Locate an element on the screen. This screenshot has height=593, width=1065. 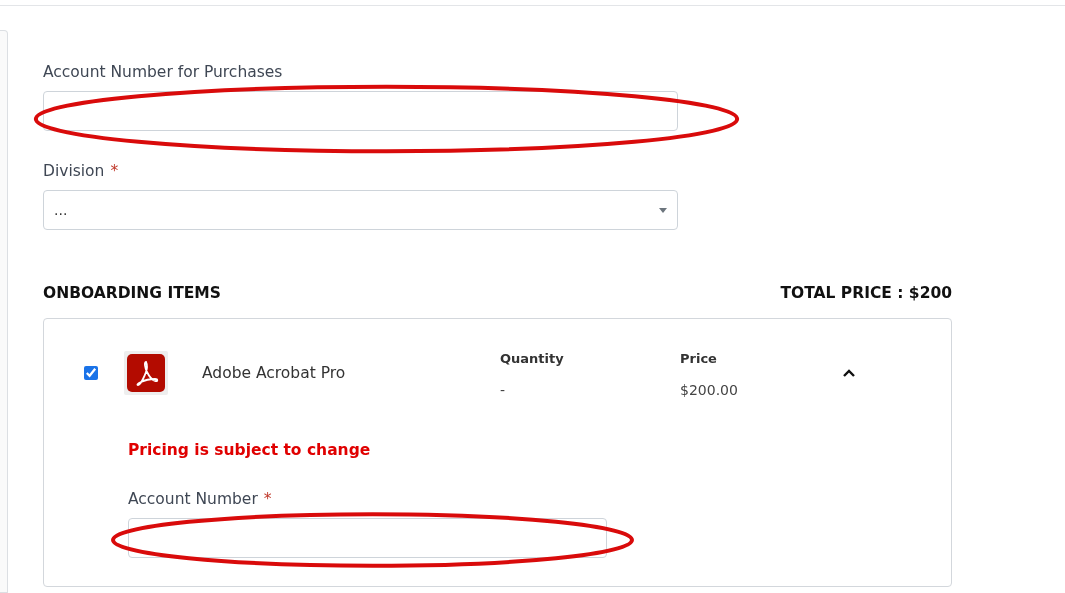
field-label: Account Number is located at coordinates (193, 499).